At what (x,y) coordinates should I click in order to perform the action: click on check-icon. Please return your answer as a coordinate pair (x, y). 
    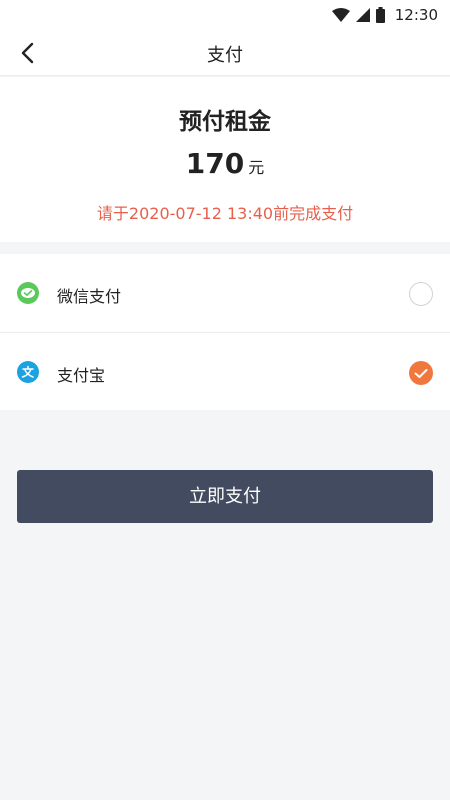
    Looking at the image, I should click on (421, 373).